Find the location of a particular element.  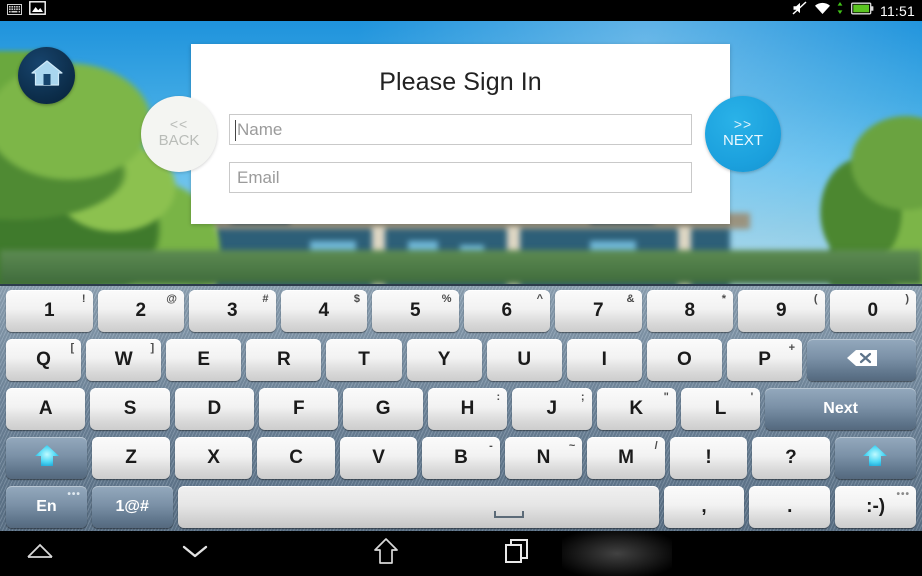

key-: ? is located at coordinates (791, 458).